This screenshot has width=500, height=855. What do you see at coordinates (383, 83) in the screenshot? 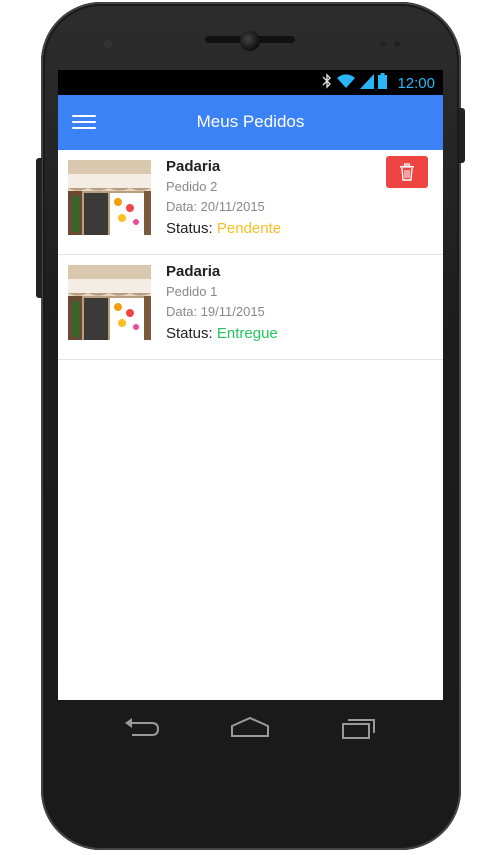
I see `battery-icon` at bounding box center [383, 83].